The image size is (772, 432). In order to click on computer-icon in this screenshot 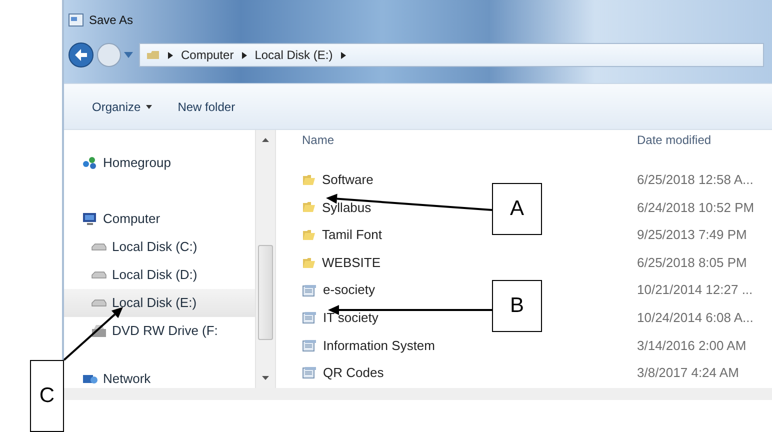, I will do `click(90, 219)`.